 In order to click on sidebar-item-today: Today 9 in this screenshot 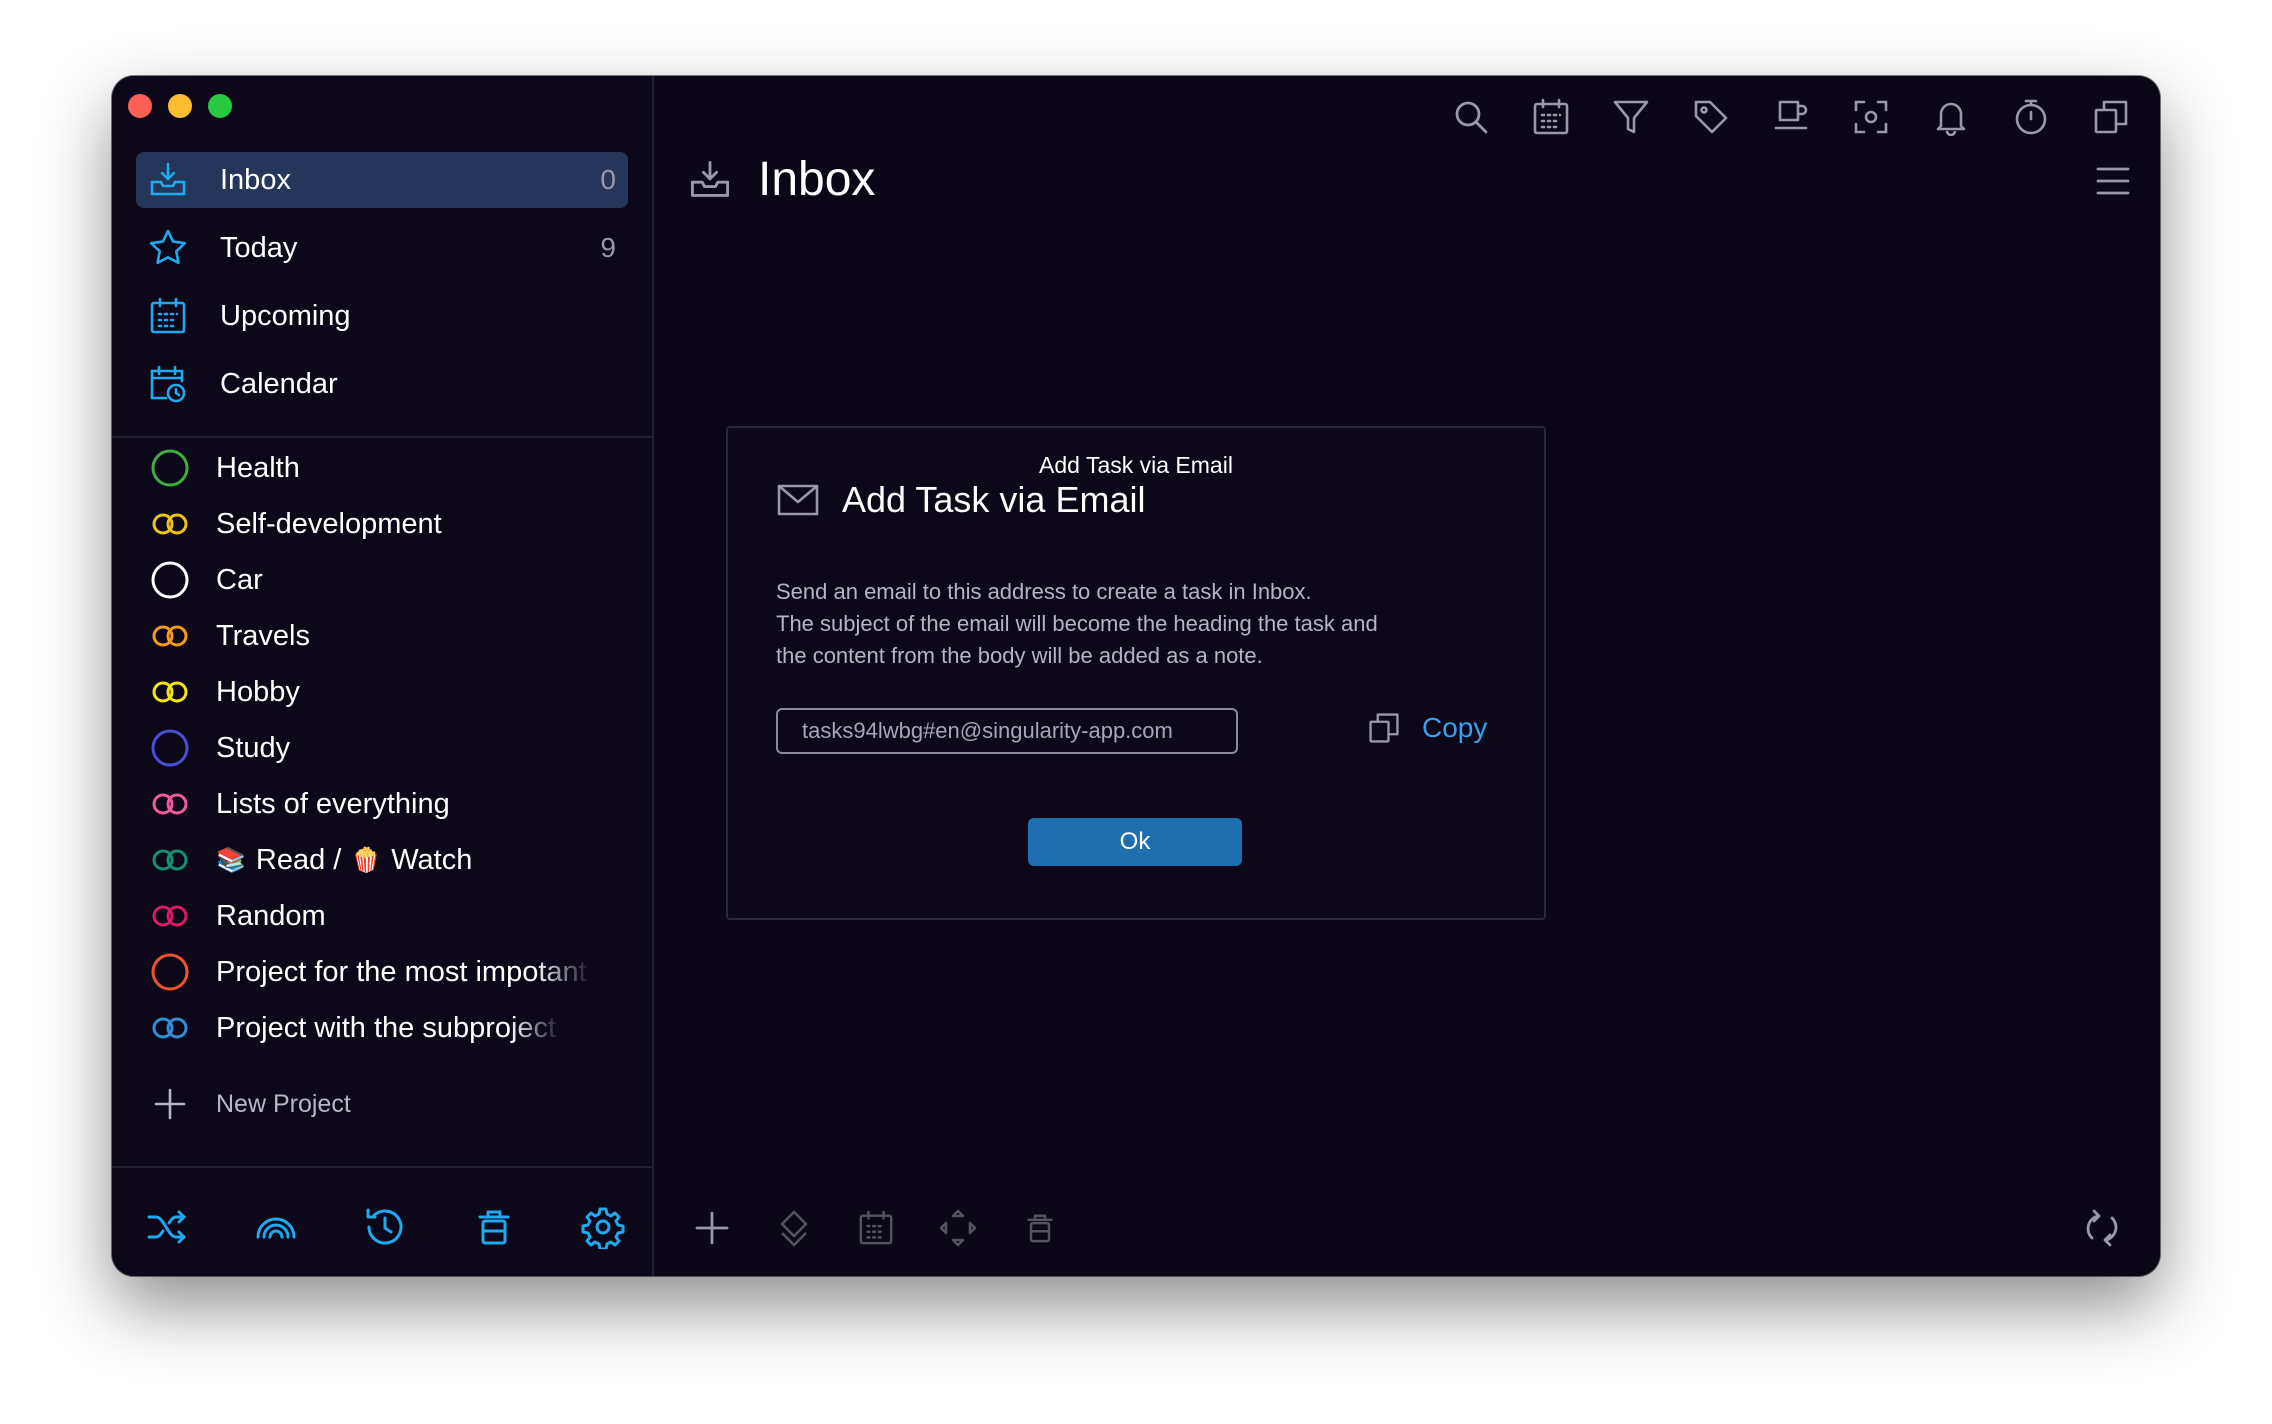, I will do `click(382, 248)`.